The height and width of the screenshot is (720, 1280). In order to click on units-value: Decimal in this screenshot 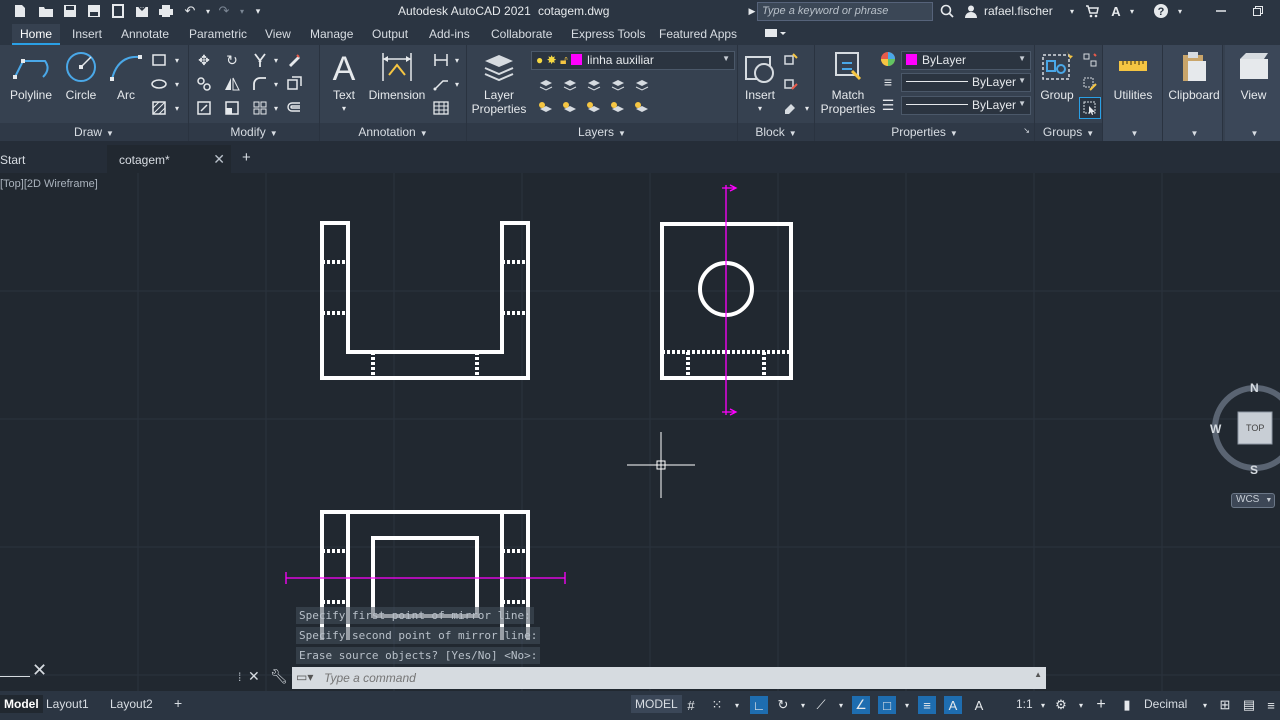, I will do `click(1165, 704)`.